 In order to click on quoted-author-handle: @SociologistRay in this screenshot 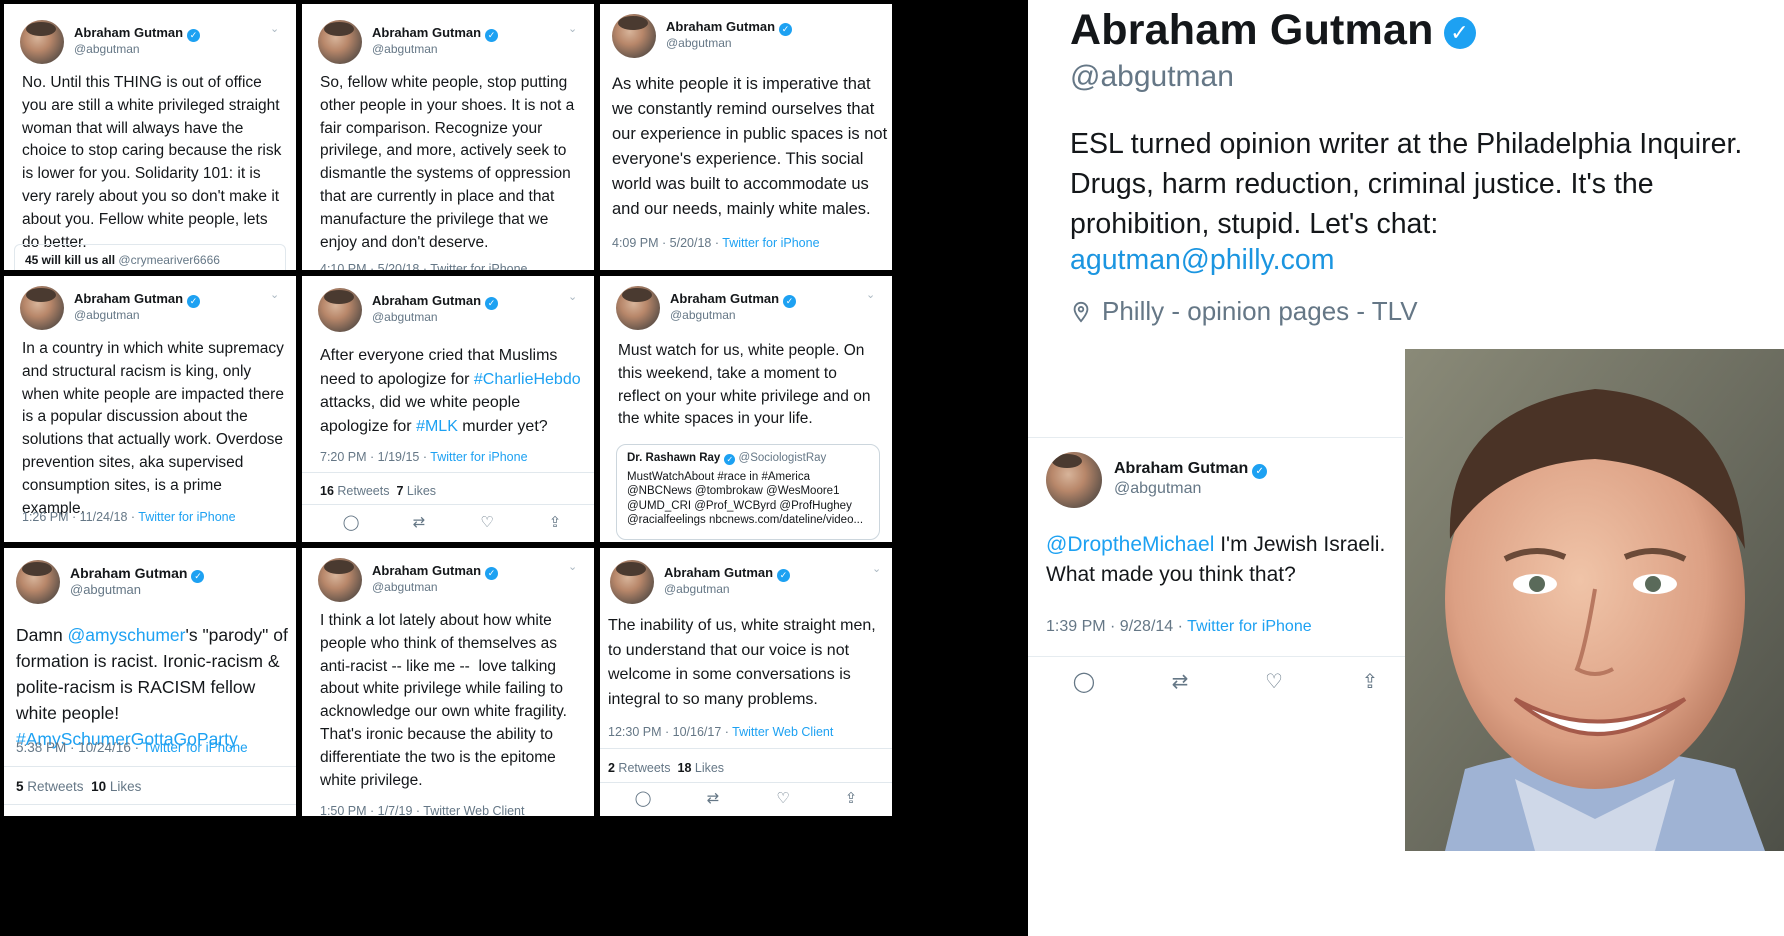, I will do `click(782, 458)`.